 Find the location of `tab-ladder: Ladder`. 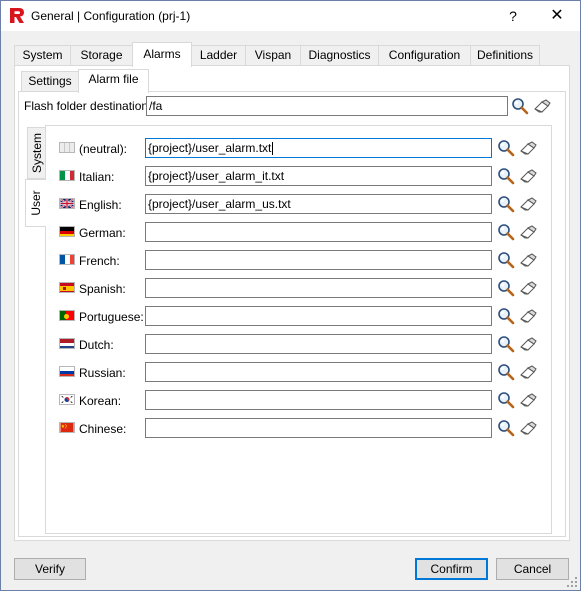

tab-ladder: Ladder is located at coordinates (218, 55).